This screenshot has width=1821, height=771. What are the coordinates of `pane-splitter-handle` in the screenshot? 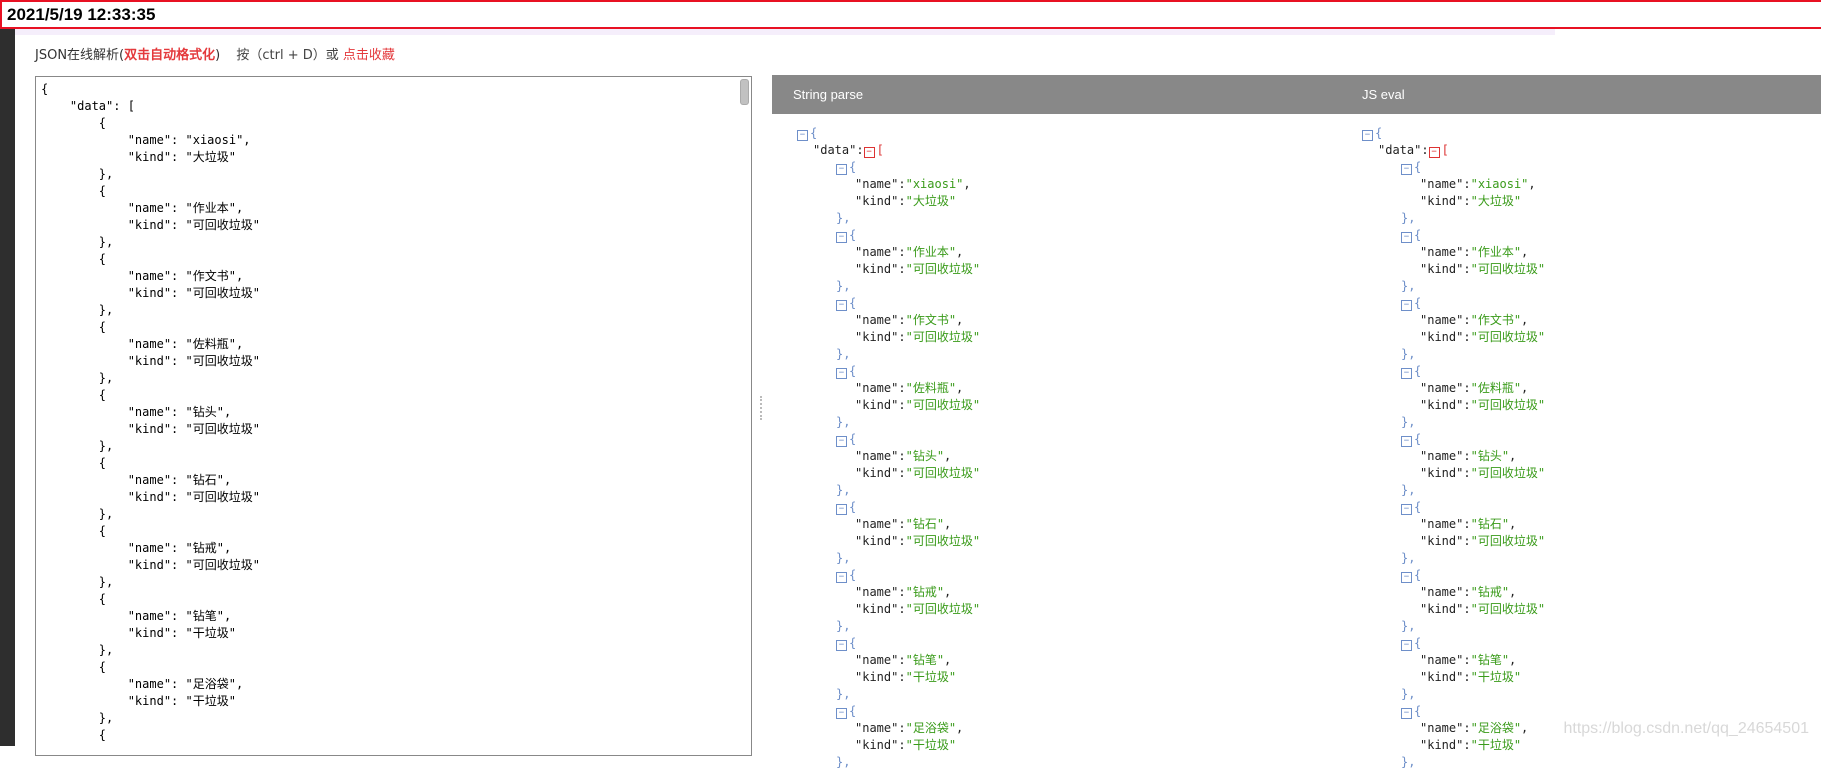 It's located at (763, 408).